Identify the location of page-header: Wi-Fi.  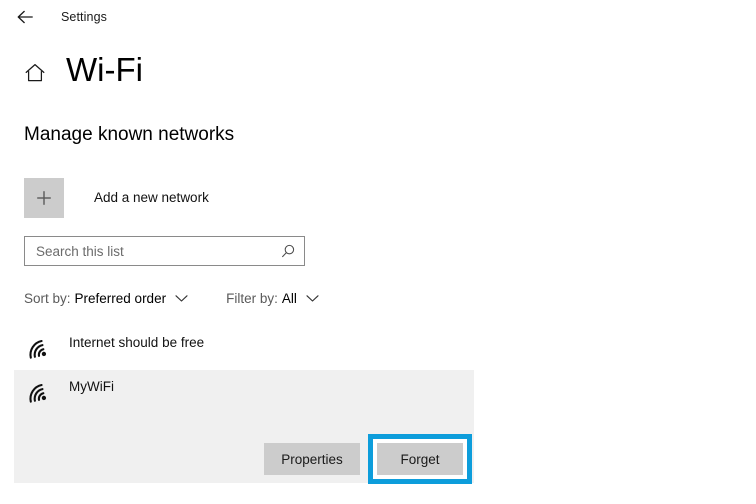
(378, 72).